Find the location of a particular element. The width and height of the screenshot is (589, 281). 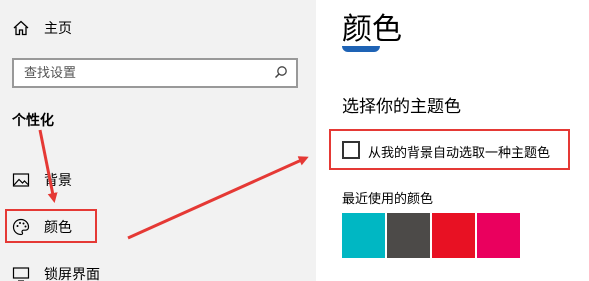

search-box is located at coordinates (155, 73).